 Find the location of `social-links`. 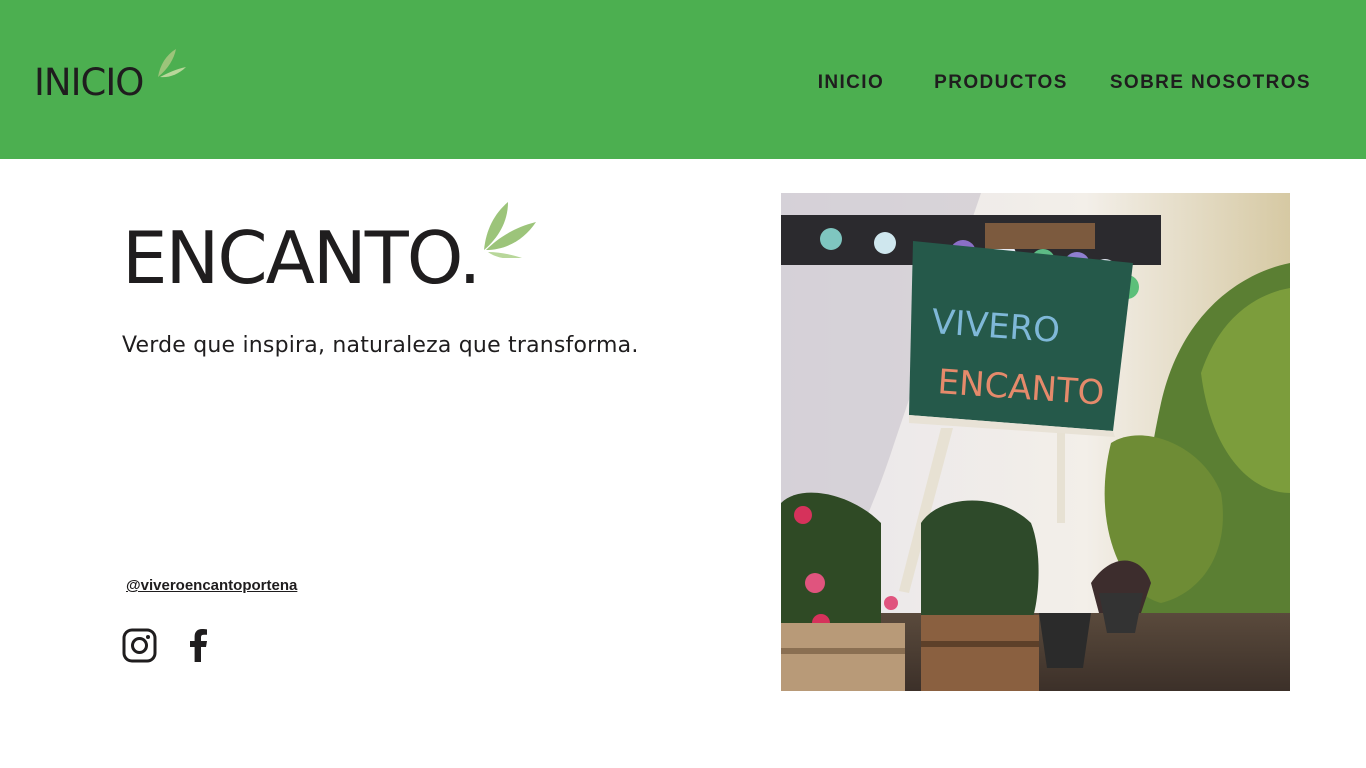

social-links is located at coordinates (169, 645).